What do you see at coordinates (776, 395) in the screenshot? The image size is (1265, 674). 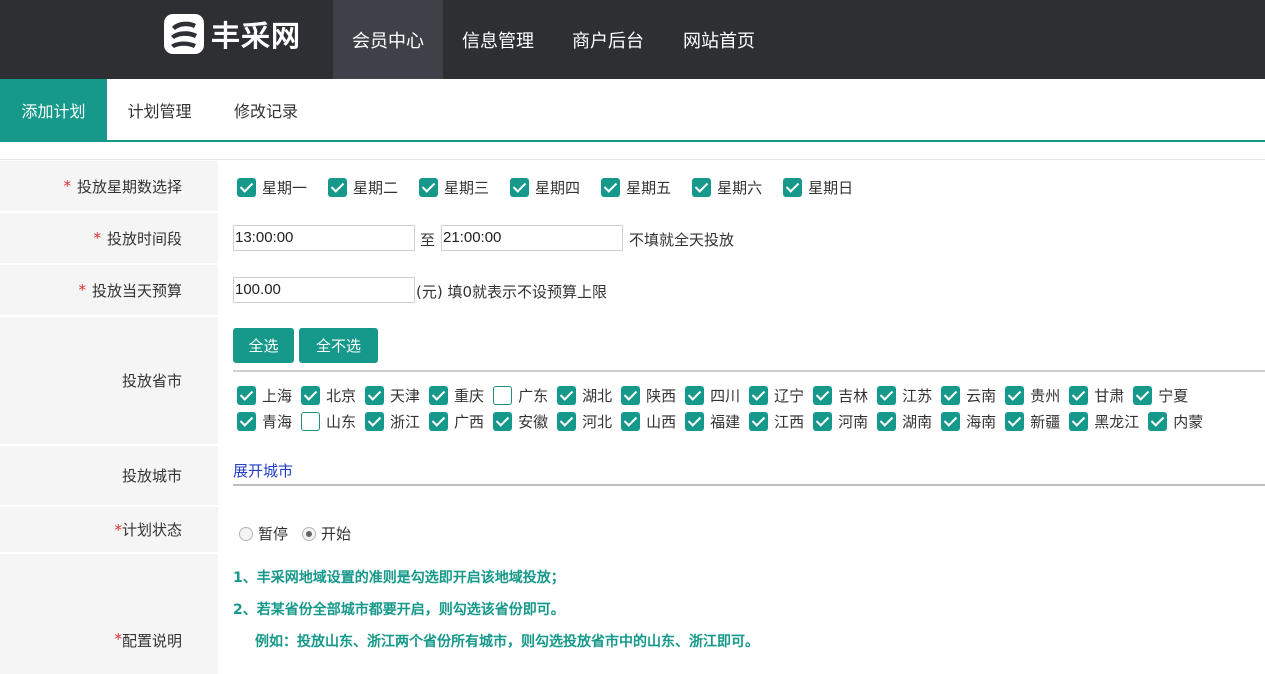 I see `province-checkbox: 辽宁` at bounding box center [776, 395].